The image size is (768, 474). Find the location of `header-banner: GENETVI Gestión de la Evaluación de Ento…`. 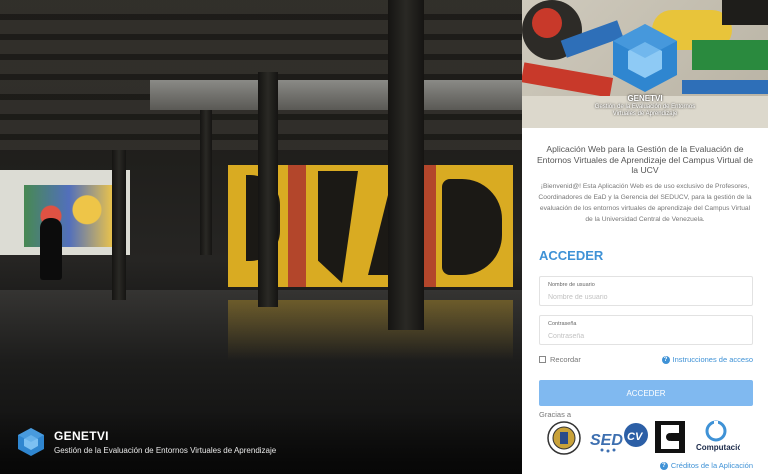

header-banner: GENETVI Gestión de la Evaluación de Ento… is located at coordinates (645, 64).